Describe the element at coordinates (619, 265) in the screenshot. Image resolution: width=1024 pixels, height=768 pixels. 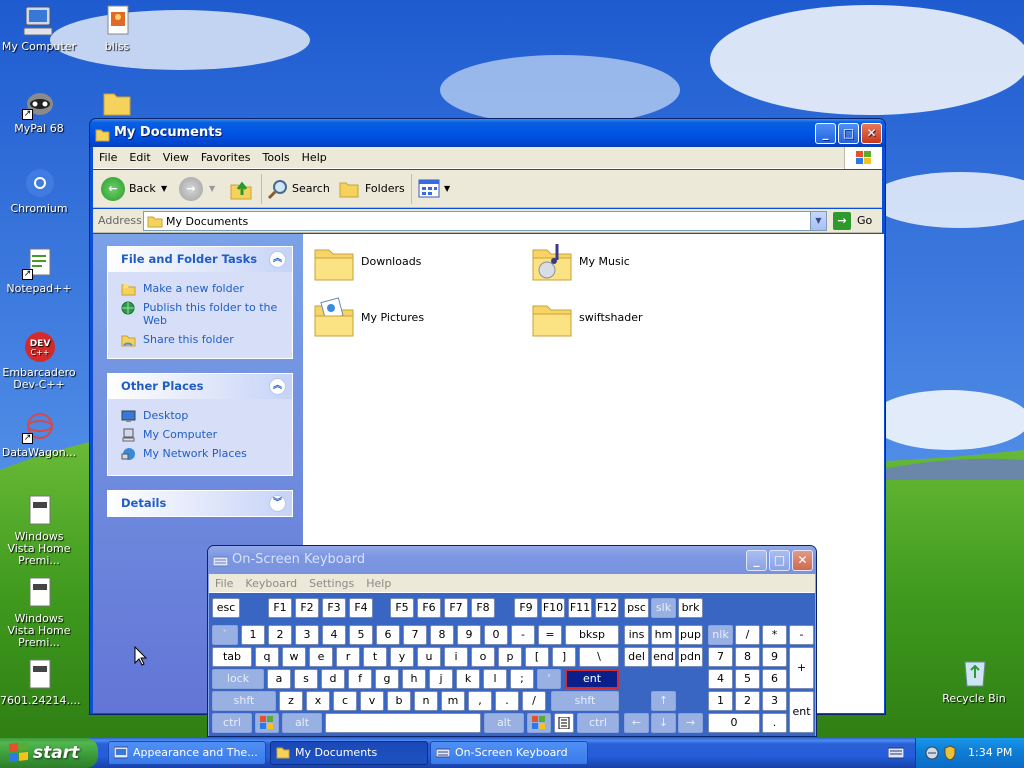
I see `file-item-my-music: My Music` at that location.